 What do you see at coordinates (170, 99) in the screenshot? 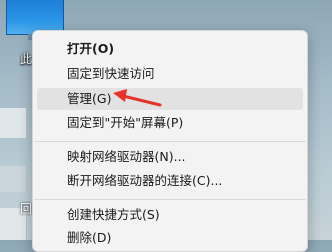
I see `menu-item-manage: 管理(G)` at bounding box center [170, 99].